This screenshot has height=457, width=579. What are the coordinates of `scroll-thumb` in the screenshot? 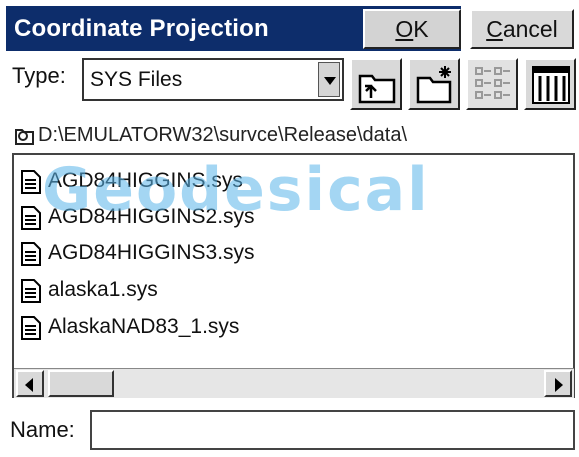 It's located at (81, 383).